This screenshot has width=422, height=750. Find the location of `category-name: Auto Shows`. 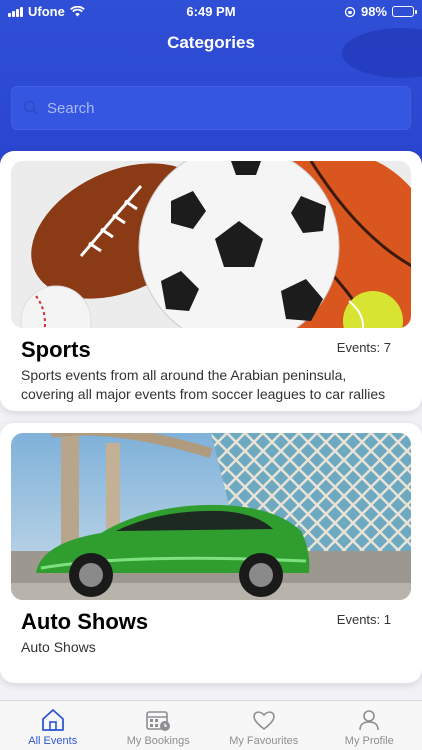

category-name: Auto Shows is located at coordinates (85, 621).